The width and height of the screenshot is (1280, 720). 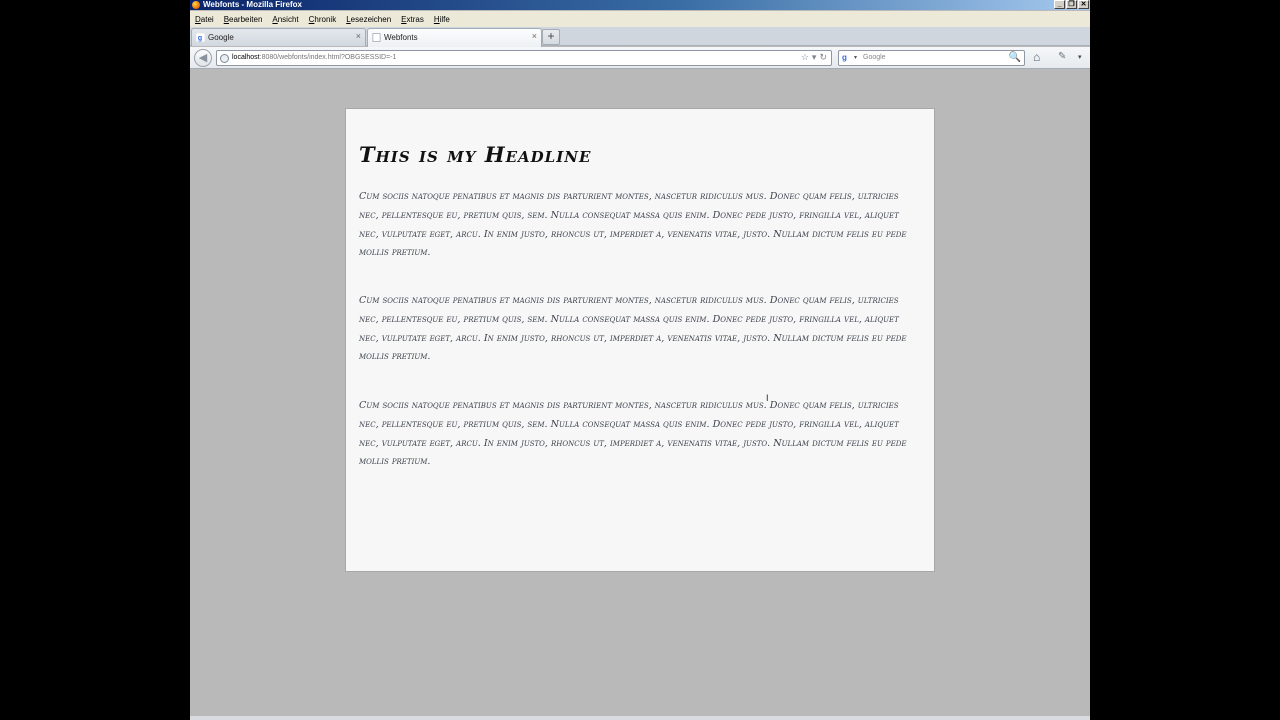 What do you see at coordinates (224, 58) in the screenshot?
I see `globe-icon` at bounding box center [224, 58].